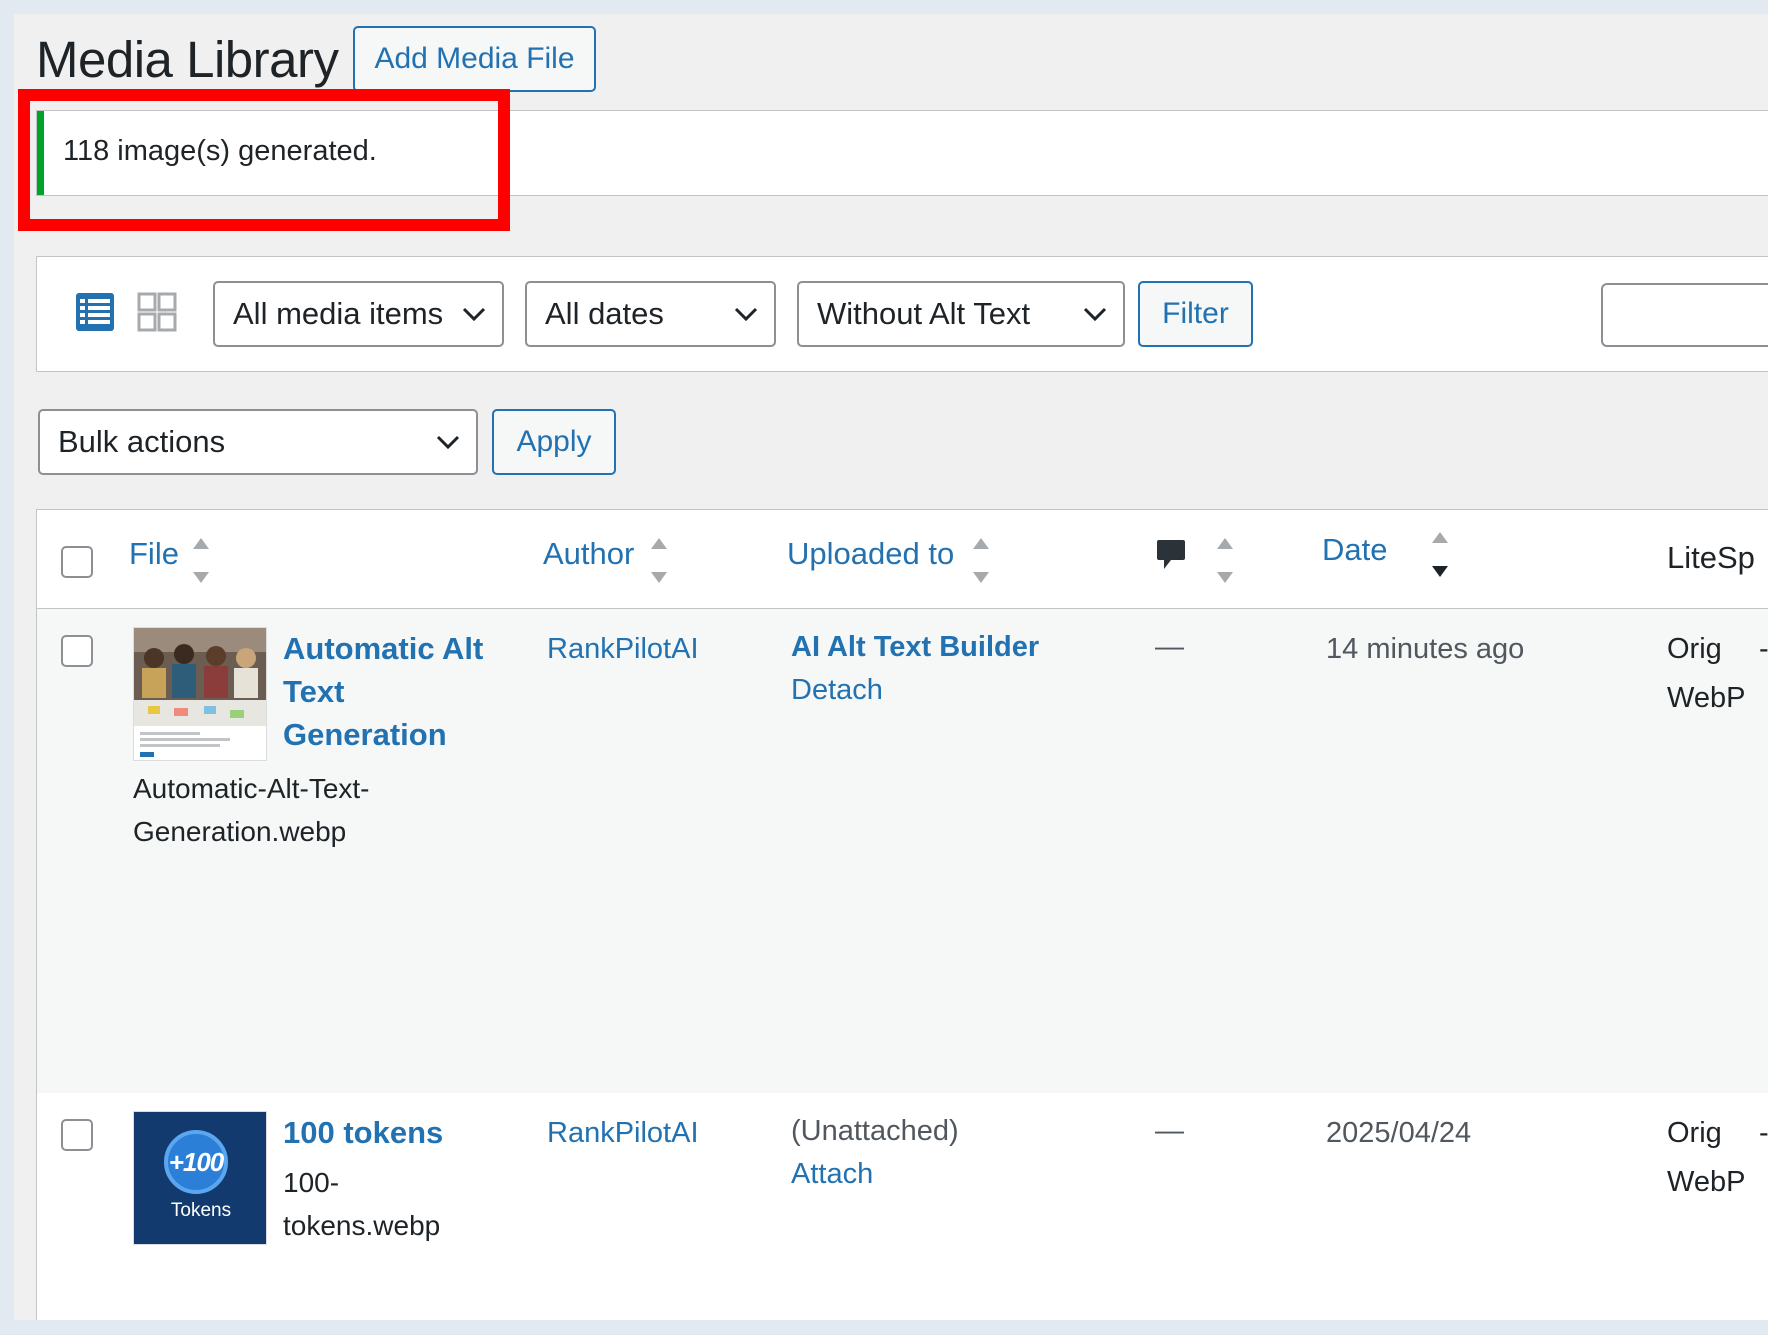  Describe the element at coordinates (1398, 1133) in the screenshot. I see `date-value: 2025/04/24` at that location.